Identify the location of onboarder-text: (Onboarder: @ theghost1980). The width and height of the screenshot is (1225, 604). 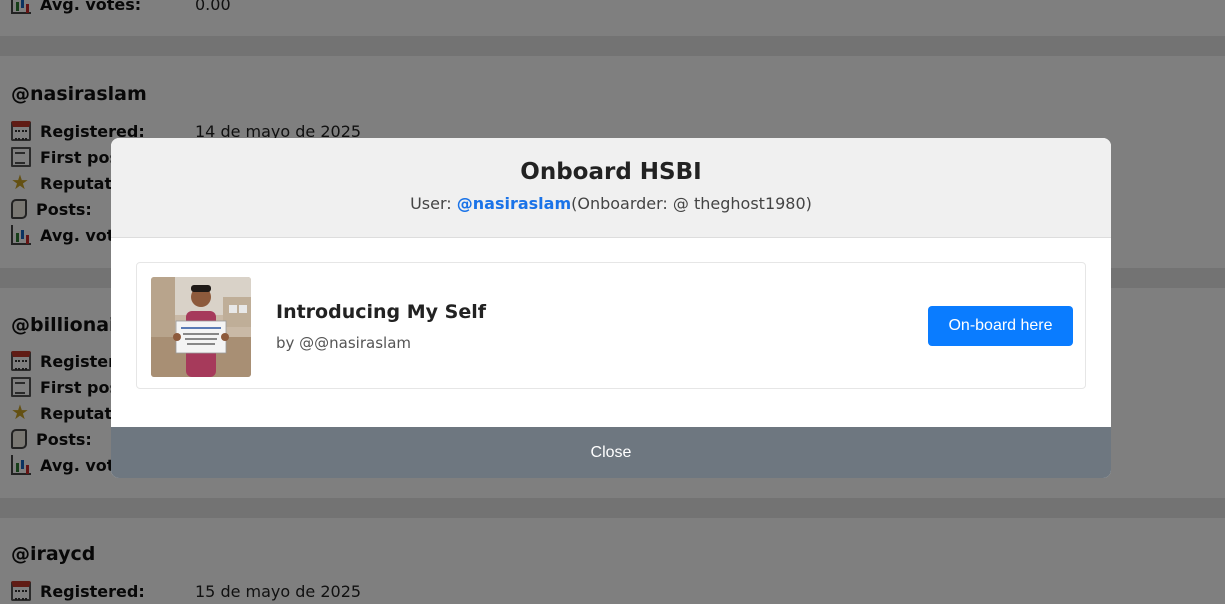
(691, 203).